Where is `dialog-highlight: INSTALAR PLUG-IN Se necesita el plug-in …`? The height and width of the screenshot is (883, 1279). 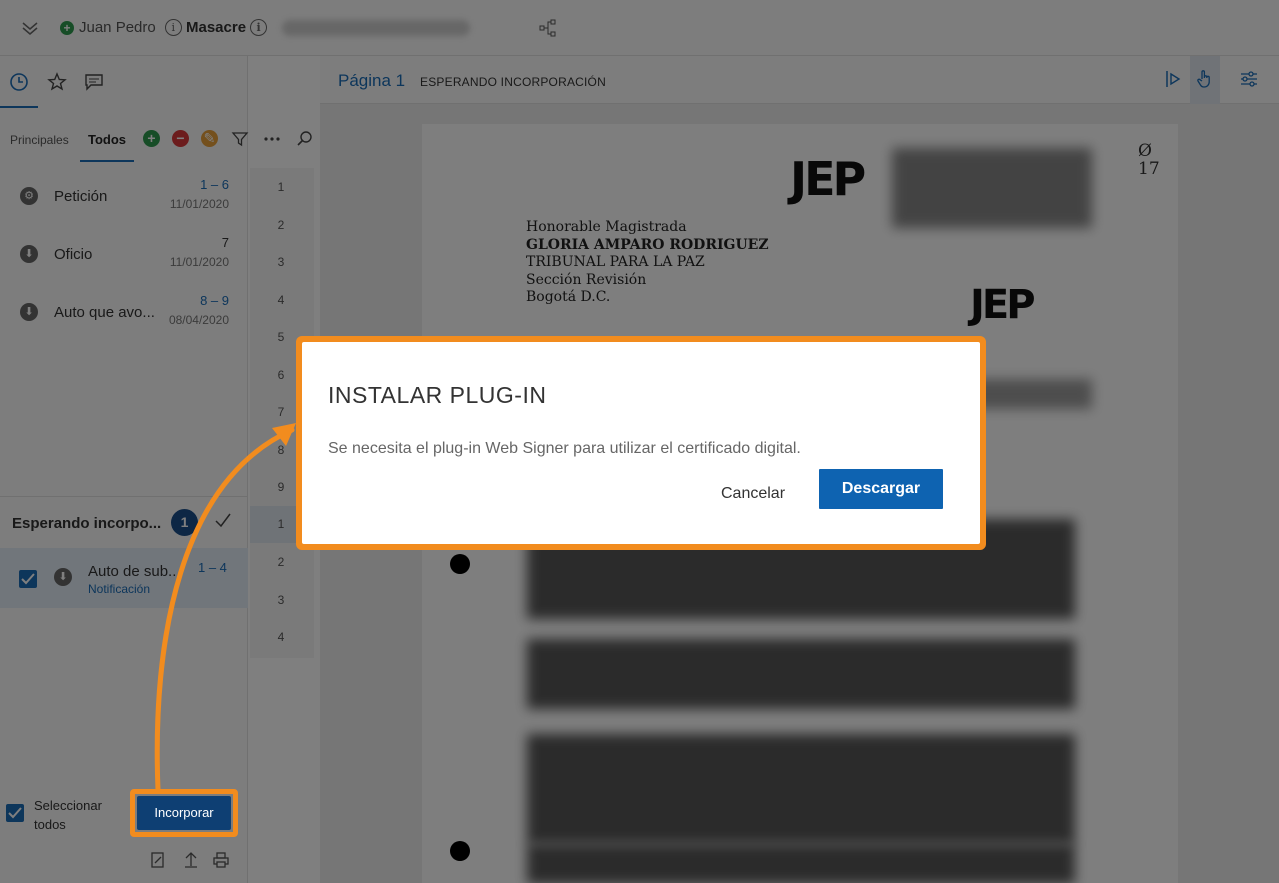 dialog-highlight: INSTALAR PLUG-IN Se necesita el plug-in … is located at coordinates (641, 443).